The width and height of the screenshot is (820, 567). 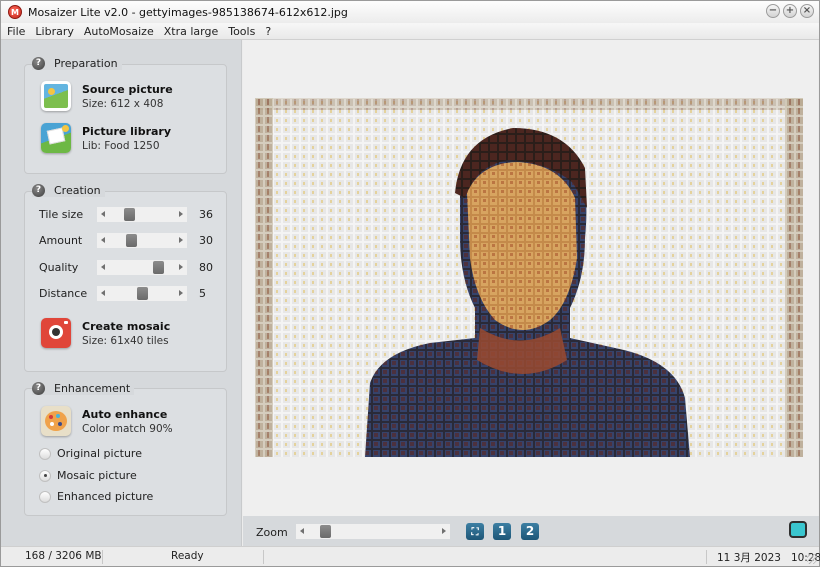 What do you see at coordinates (56, 138) in the screenshot?
I see `photo-library-icon` at bounding box center [56, 138].